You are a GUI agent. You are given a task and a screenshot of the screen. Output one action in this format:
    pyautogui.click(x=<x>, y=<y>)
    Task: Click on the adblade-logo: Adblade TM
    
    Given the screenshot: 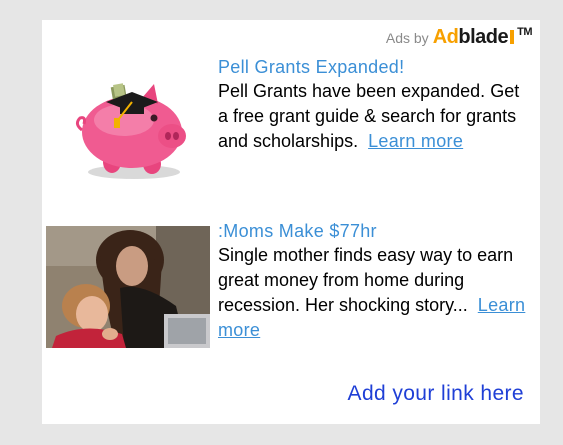 What is the action you would take?
    pyautogui.click(x=482, y=37)
    